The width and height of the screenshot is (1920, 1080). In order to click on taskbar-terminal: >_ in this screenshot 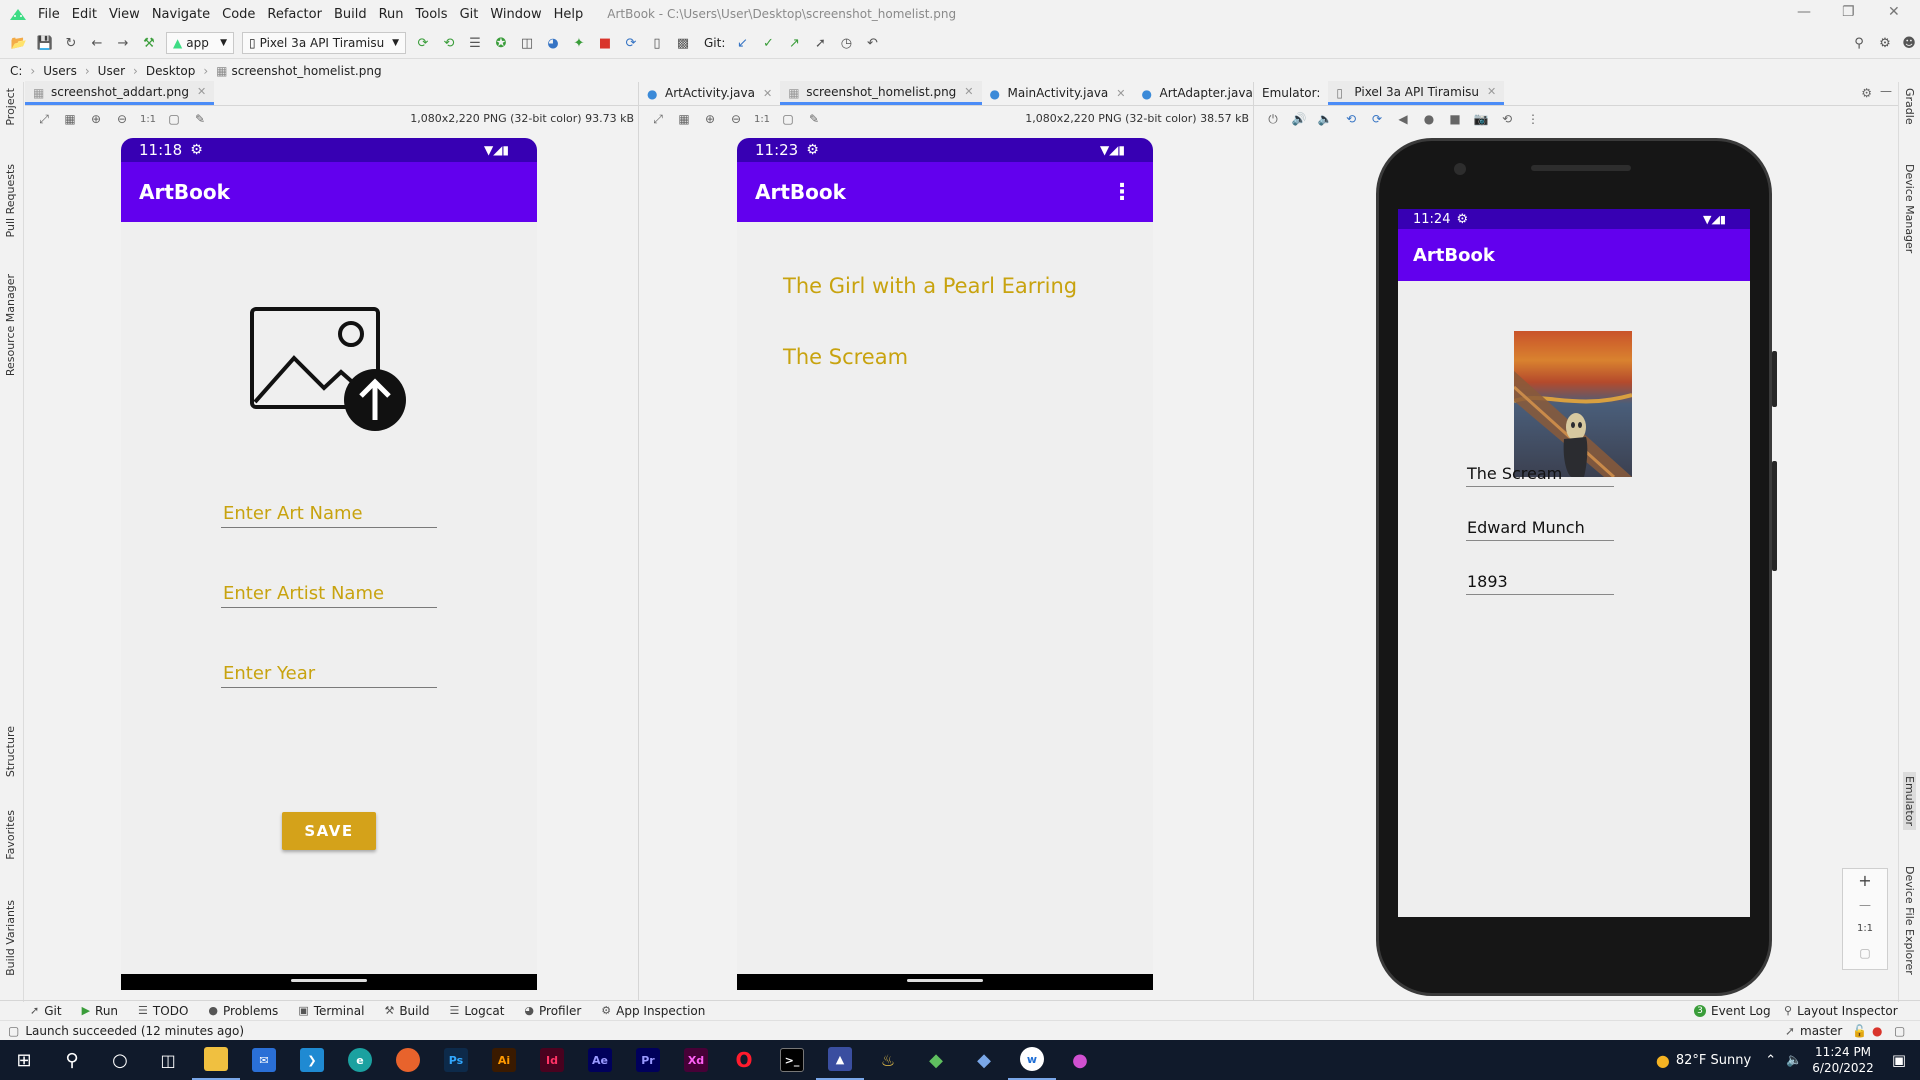, I will do `click(792, 1060)`.